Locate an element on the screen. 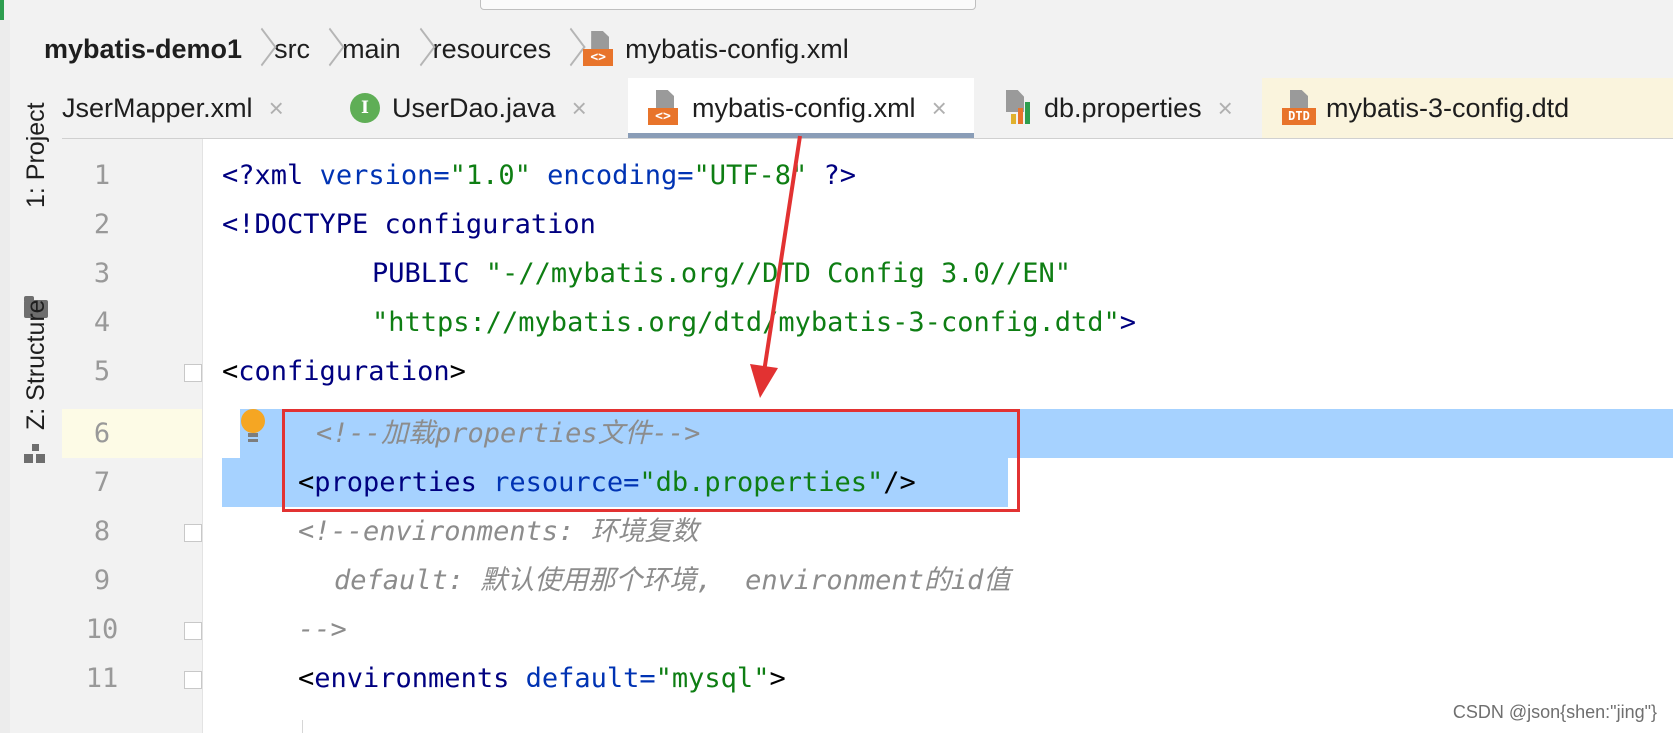  line-number: 1 is located at coordinates (102, 175).